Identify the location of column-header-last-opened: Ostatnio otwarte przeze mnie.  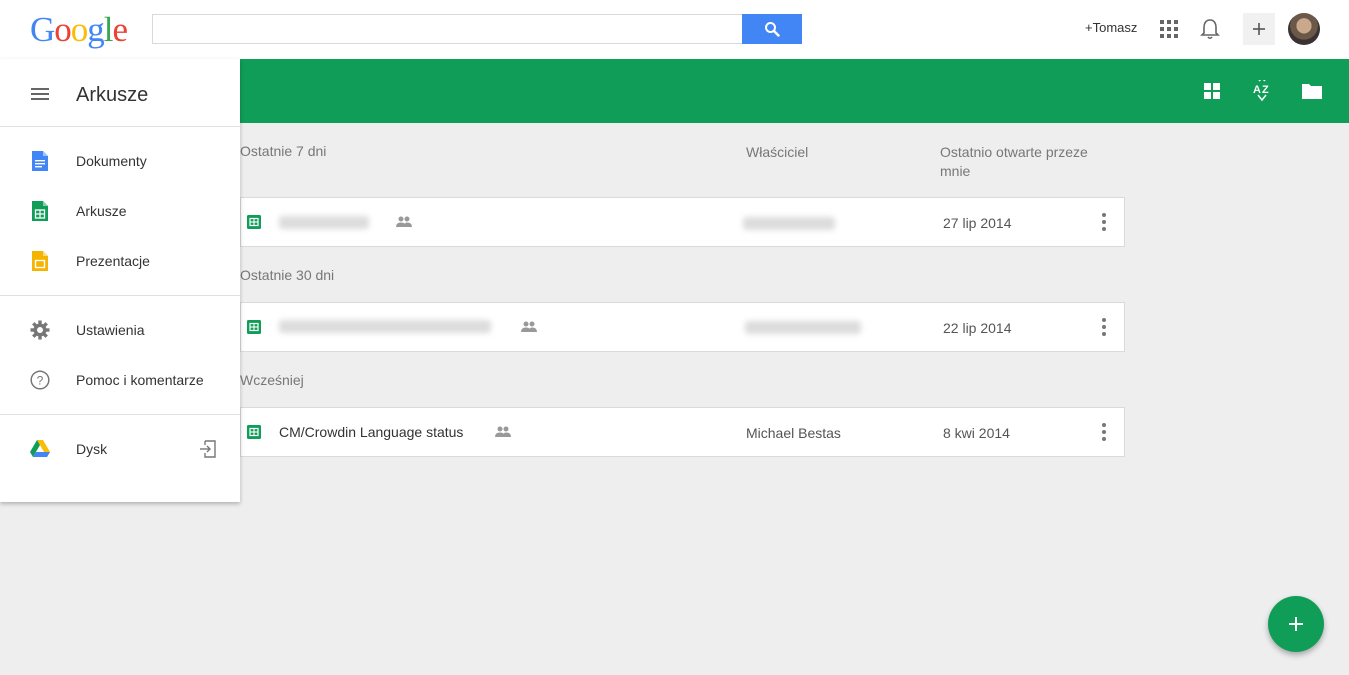
(1025, 162).